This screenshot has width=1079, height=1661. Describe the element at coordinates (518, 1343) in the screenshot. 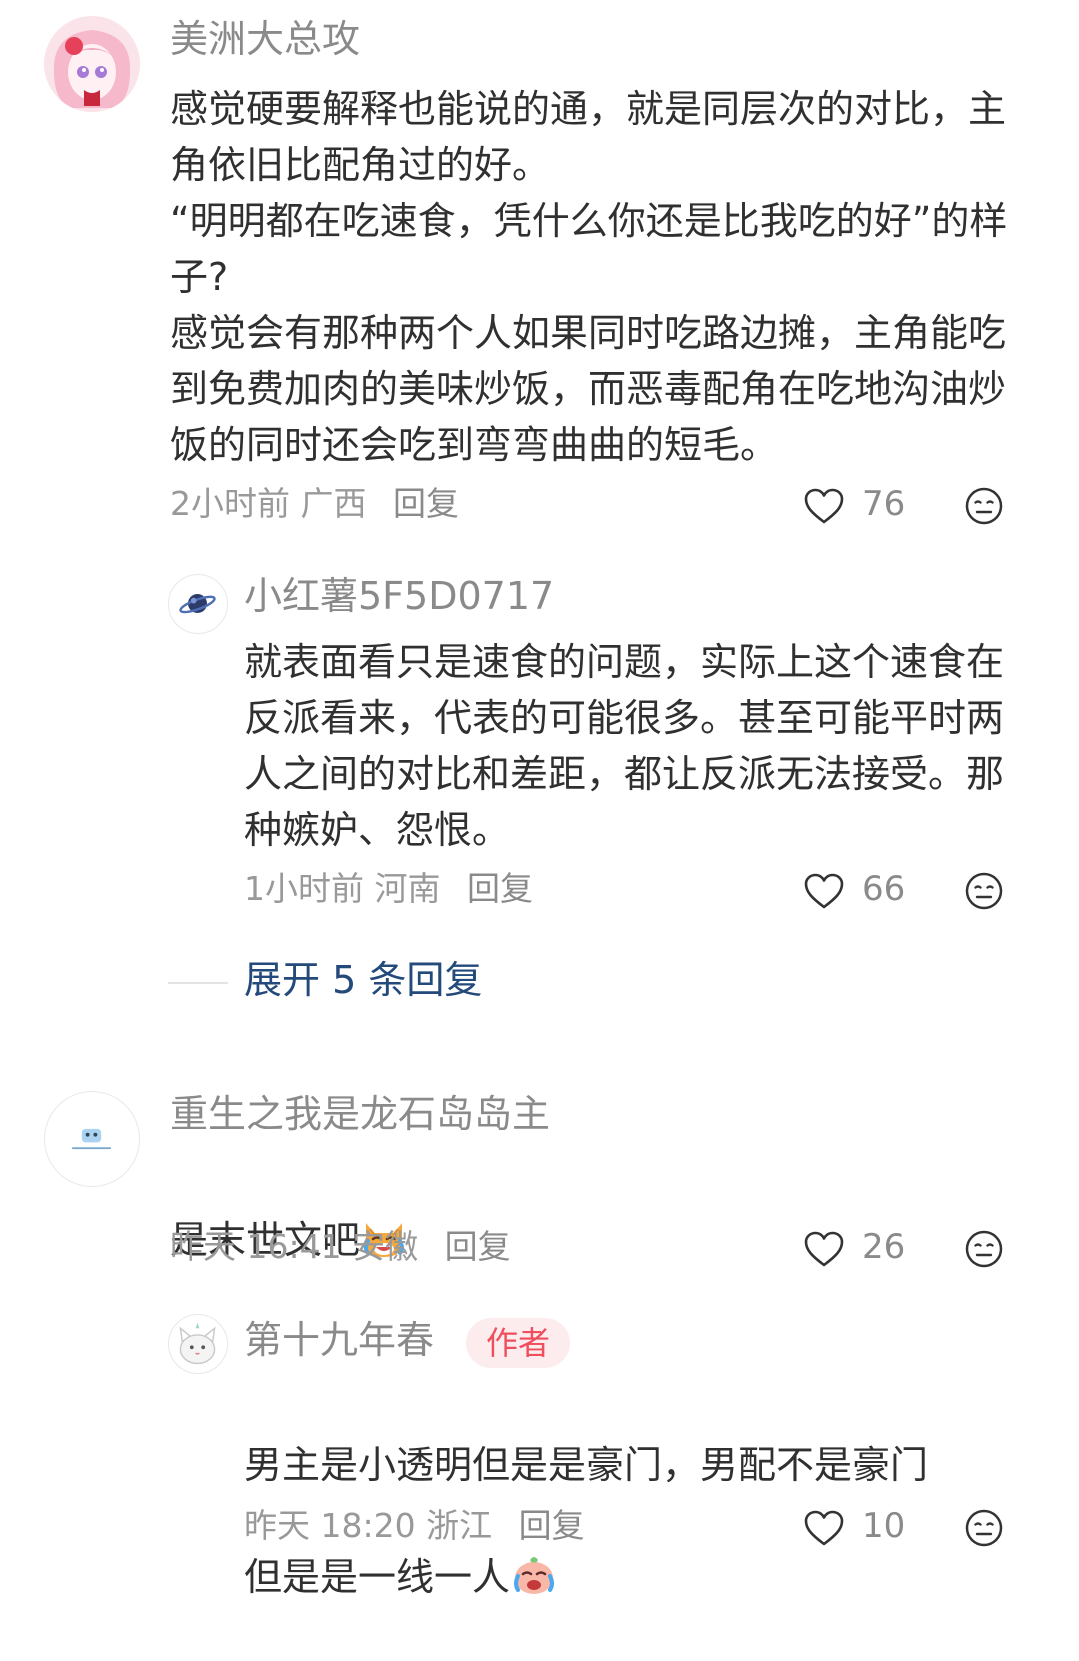

I see `author-badge: 作者` at that location.